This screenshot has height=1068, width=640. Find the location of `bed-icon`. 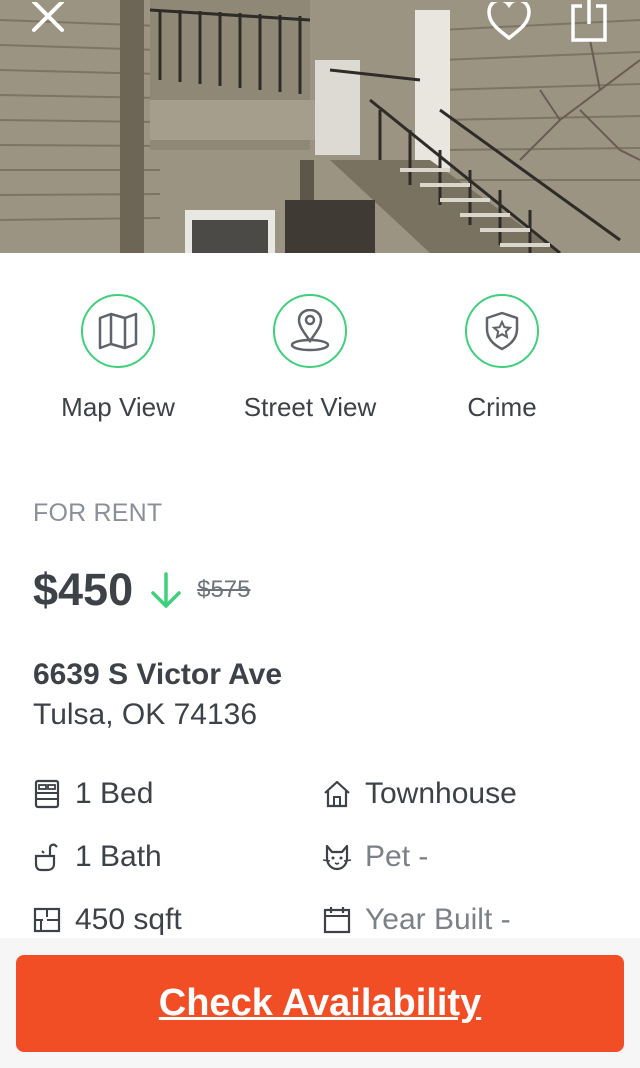

bed-icon is located at coordinates (47, 794).